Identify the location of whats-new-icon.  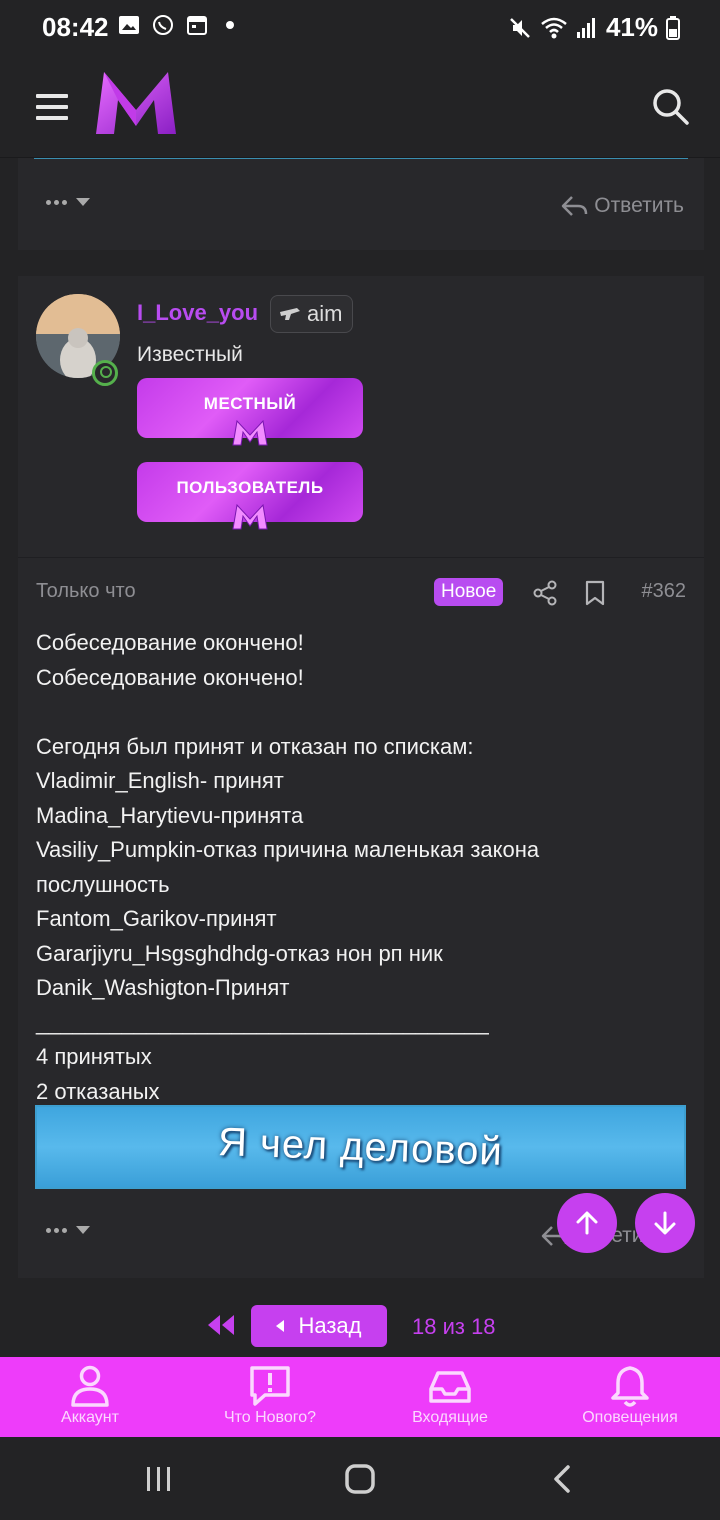
(270, 1386).